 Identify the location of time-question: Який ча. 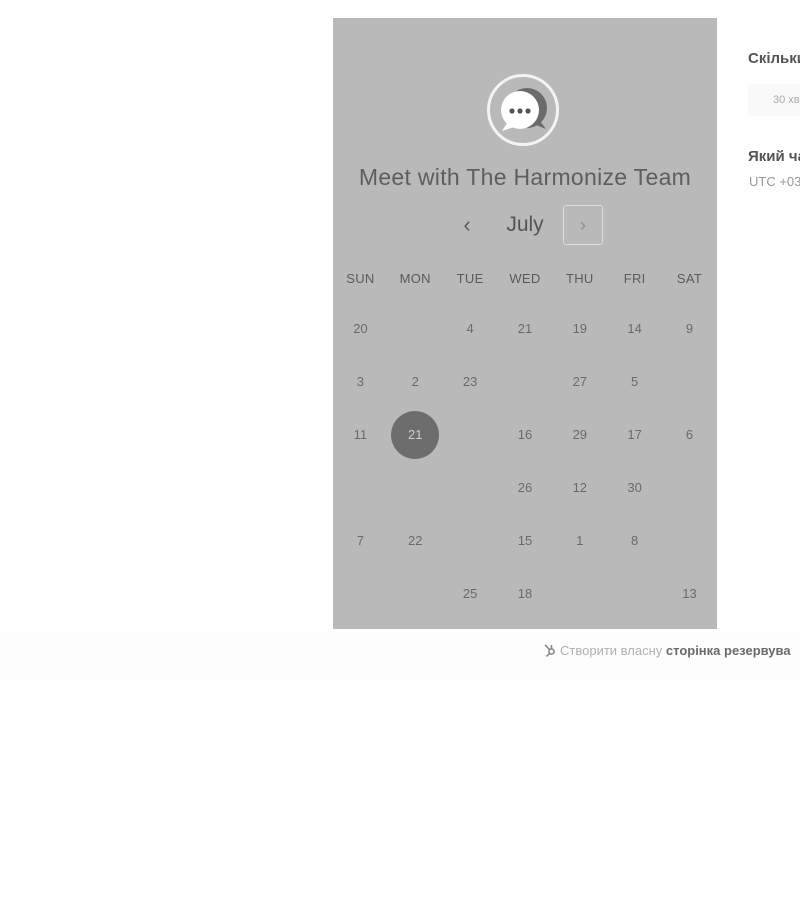
(774, 156).